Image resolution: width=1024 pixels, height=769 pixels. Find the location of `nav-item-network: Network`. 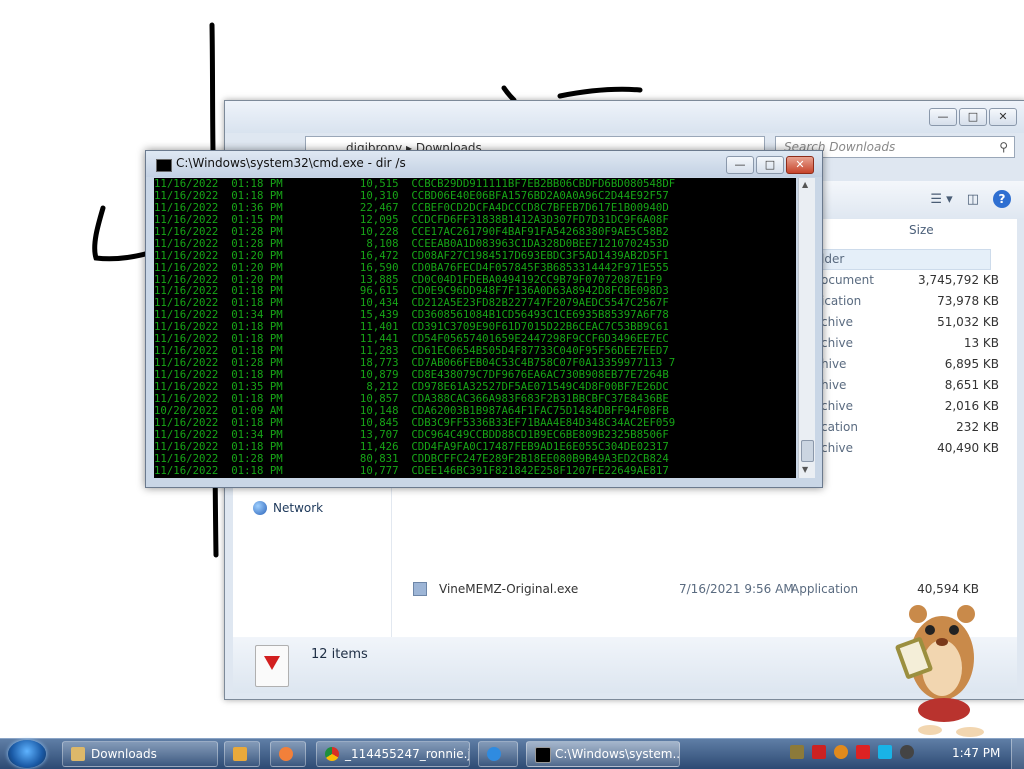

nav-item-network: Network is located at coordinates (288, 508).